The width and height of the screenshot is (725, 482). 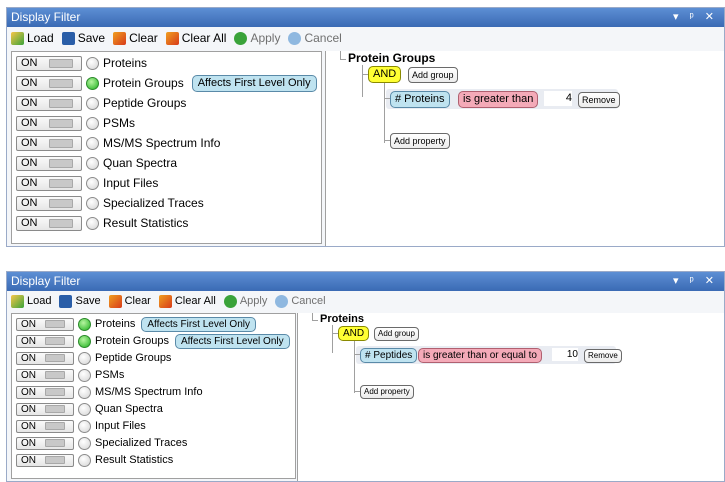 What do you see at coordinates (480, 355) in the screenshot?
I see `operator-selector: is greater than or equal to` at bounding box center [480, 355].